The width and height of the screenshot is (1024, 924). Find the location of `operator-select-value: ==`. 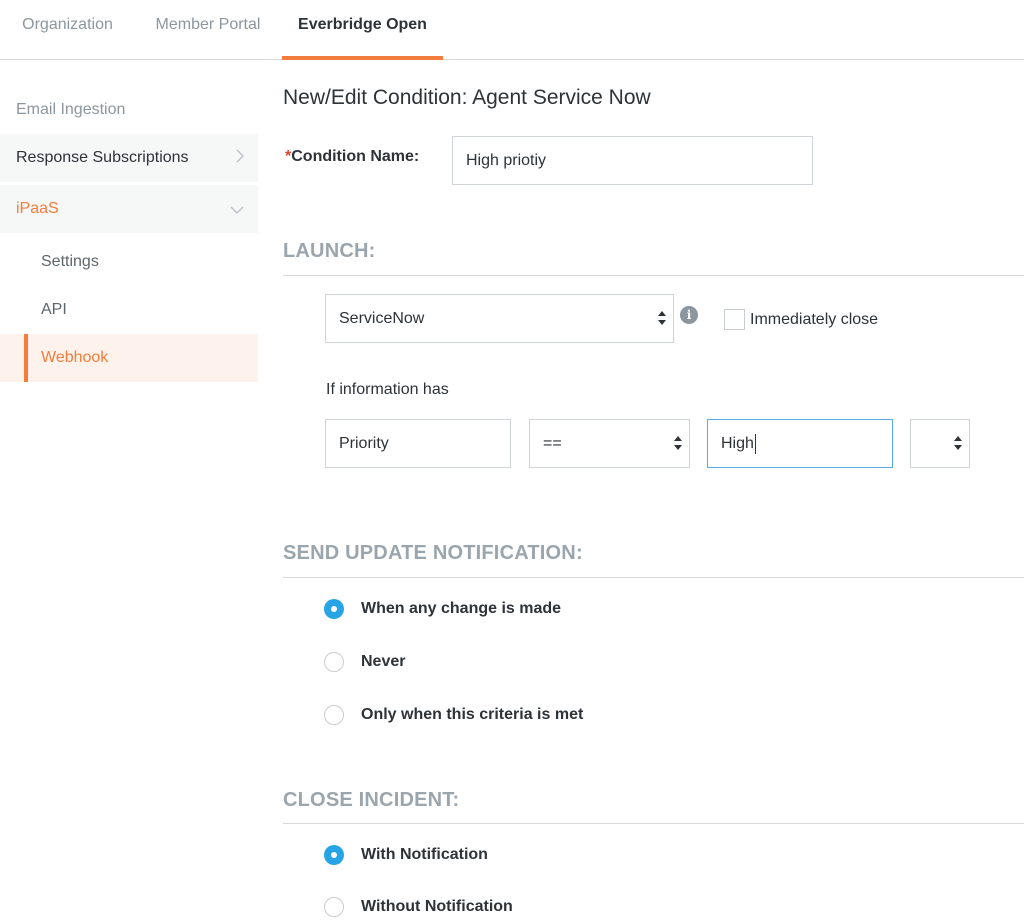

operator-select-value: == is located at coordinates (552, 443).